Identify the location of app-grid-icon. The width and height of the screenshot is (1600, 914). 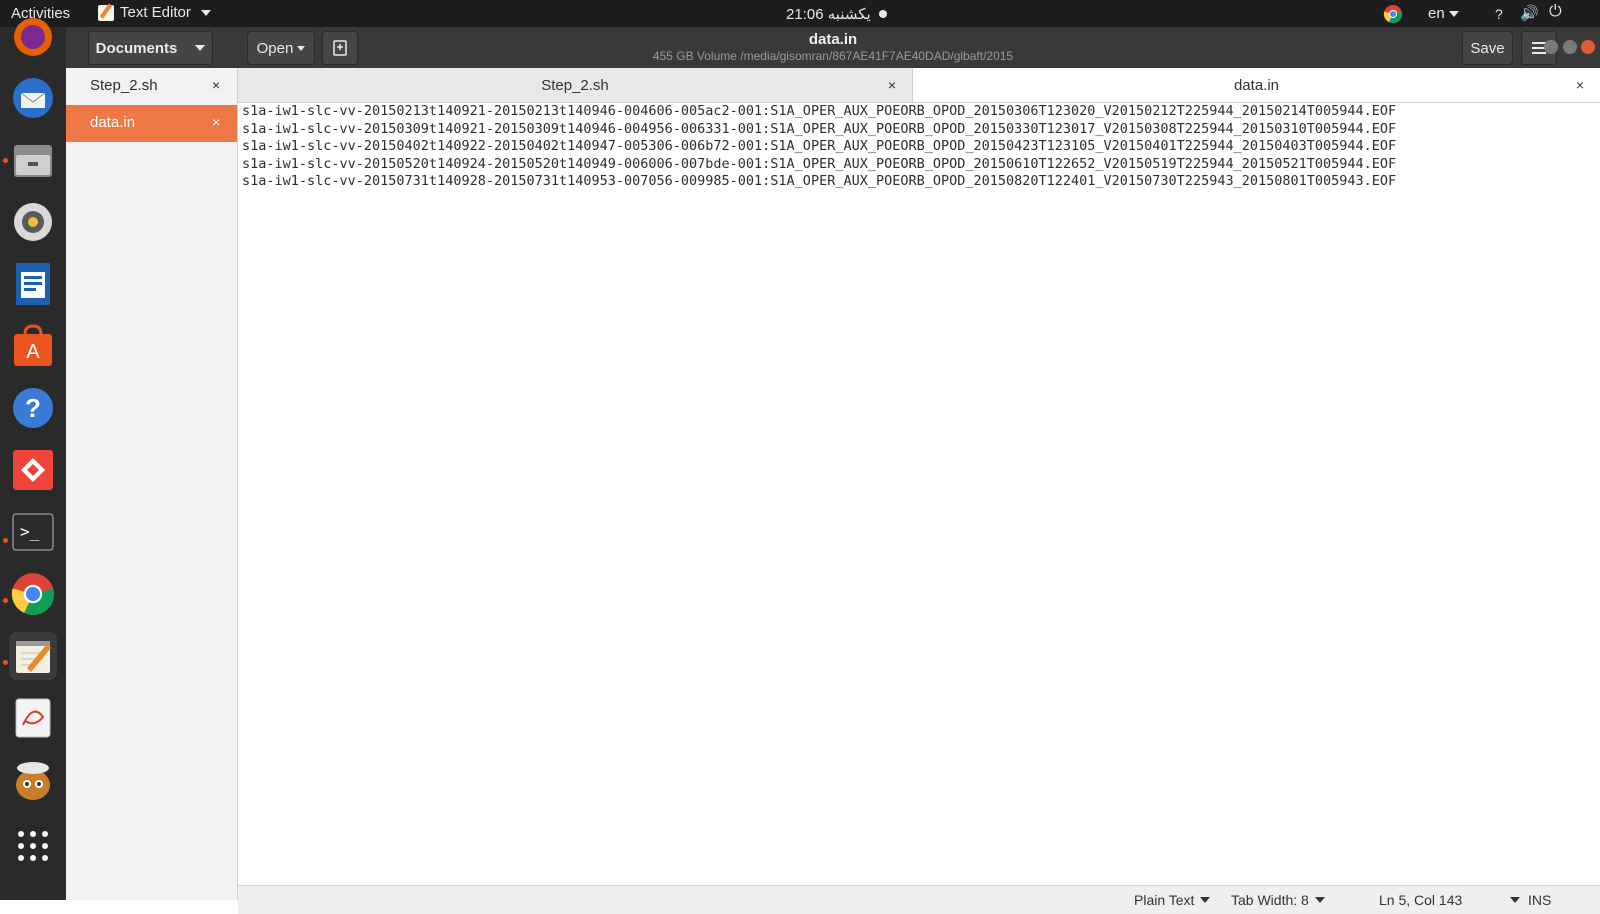
(33, 846).